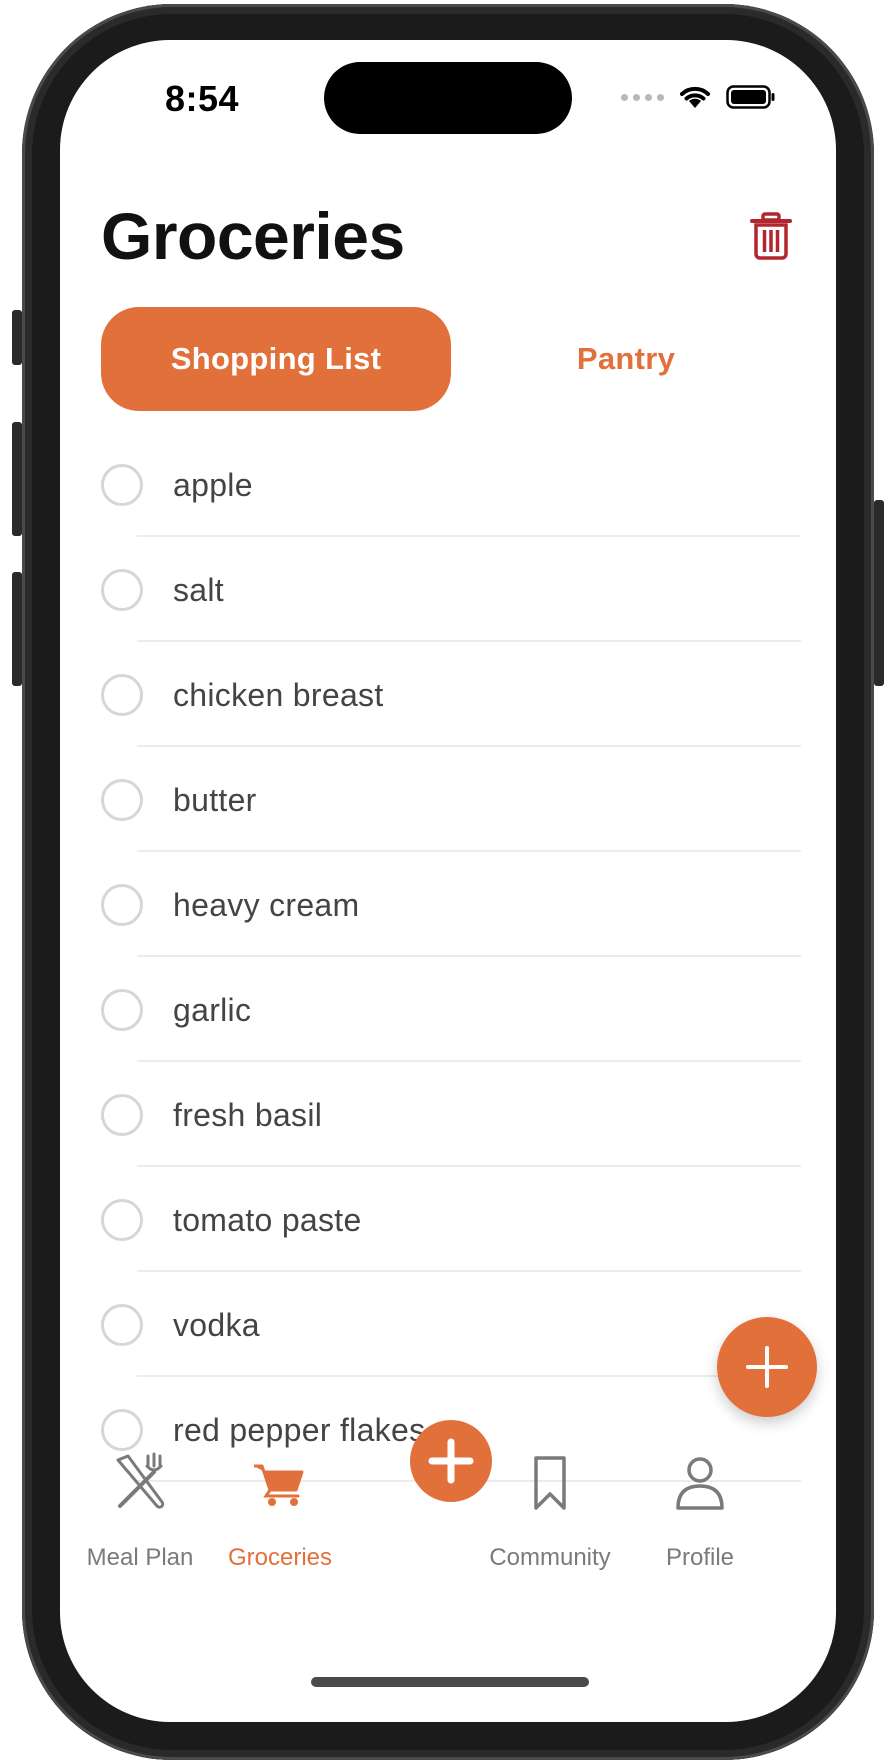 This screenshot has height=1764, width=894. Describe the element at coordinates (642, 97) in the screenshot. I see `signal-dots-icon` at that location.